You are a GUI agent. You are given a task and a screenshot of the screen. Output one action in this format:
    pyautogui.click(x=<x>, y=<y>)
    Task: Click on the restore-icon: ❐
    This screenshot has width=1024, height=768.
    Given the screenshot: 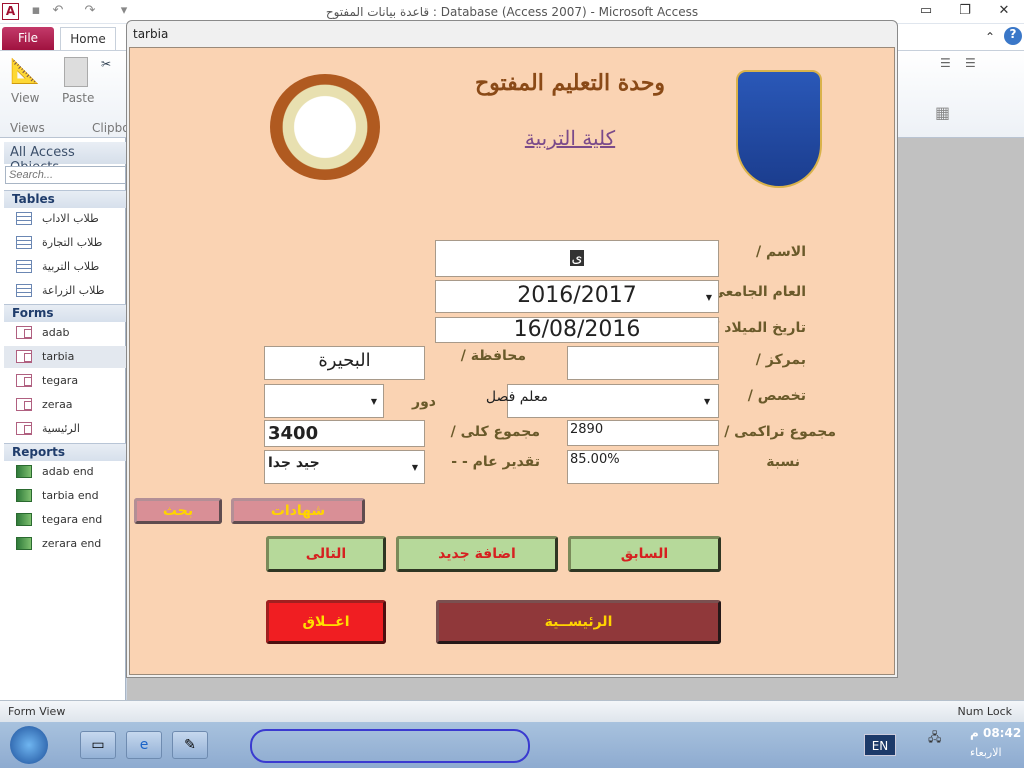 What is the action you would take?
    pyautogui.click(x=965, y=12)
    